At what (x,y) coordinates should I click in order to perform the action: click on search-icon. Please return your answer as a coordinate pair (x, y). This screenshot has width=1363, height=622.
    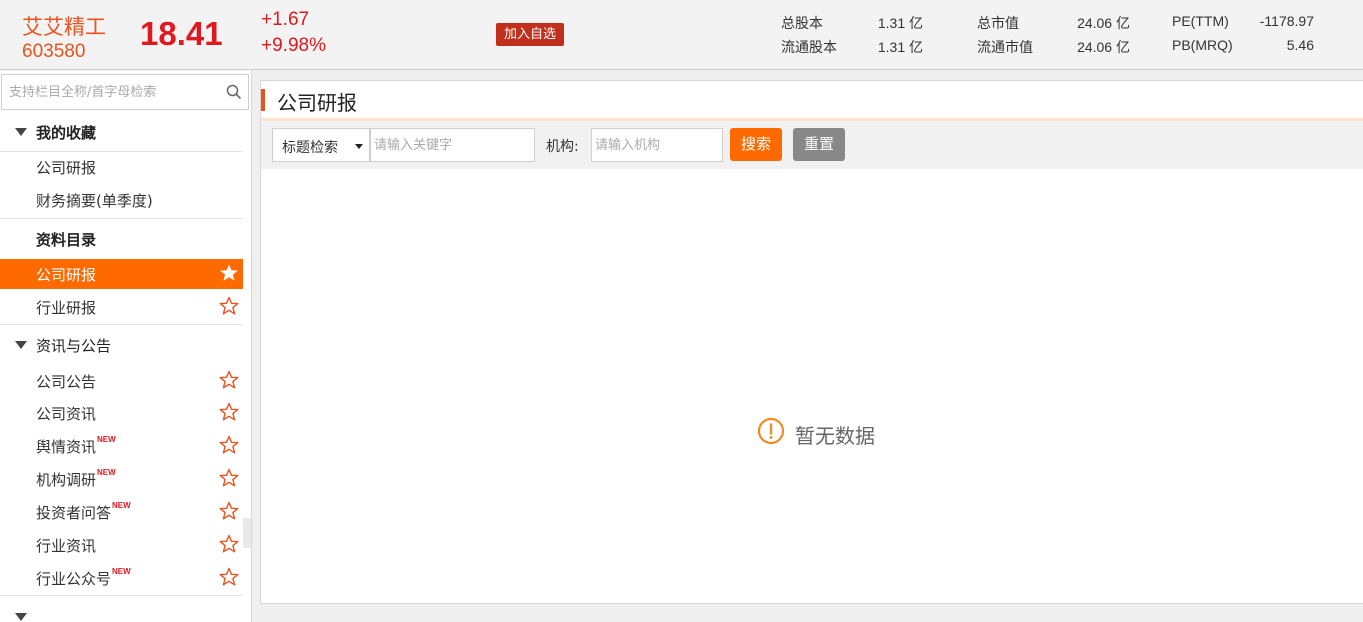
    Looking at the image, I should click on (234, 92).